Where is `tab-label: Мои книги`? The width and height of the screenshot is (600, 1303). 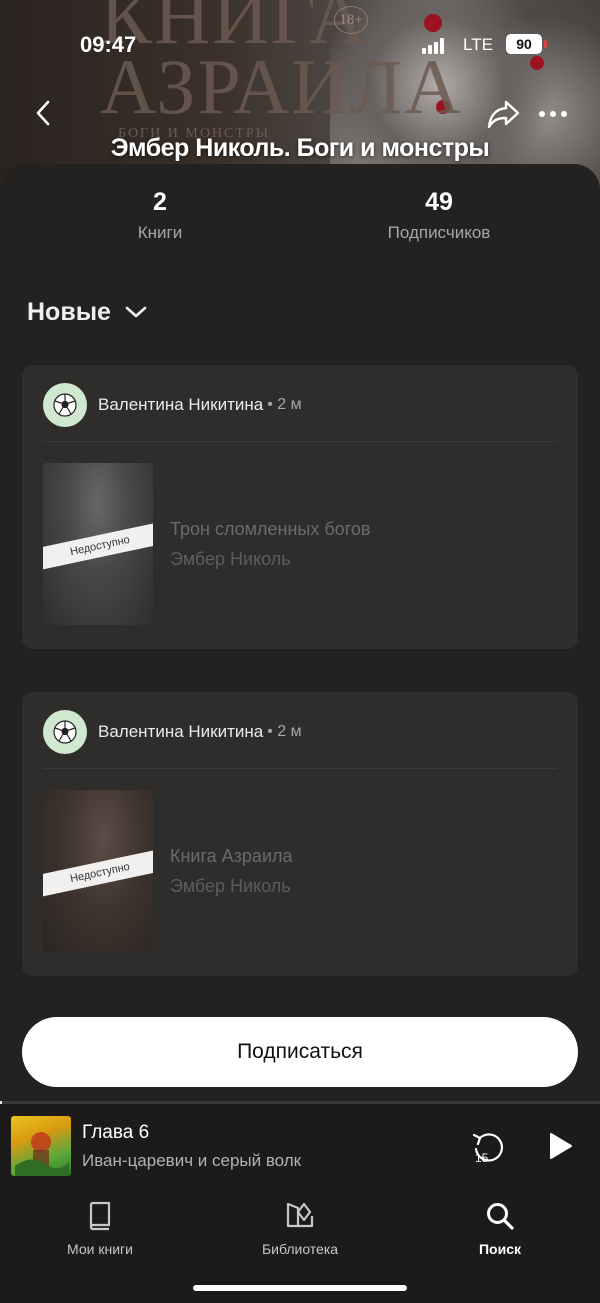 tab-label: Мои книги is located at coordinates (100, 1249).